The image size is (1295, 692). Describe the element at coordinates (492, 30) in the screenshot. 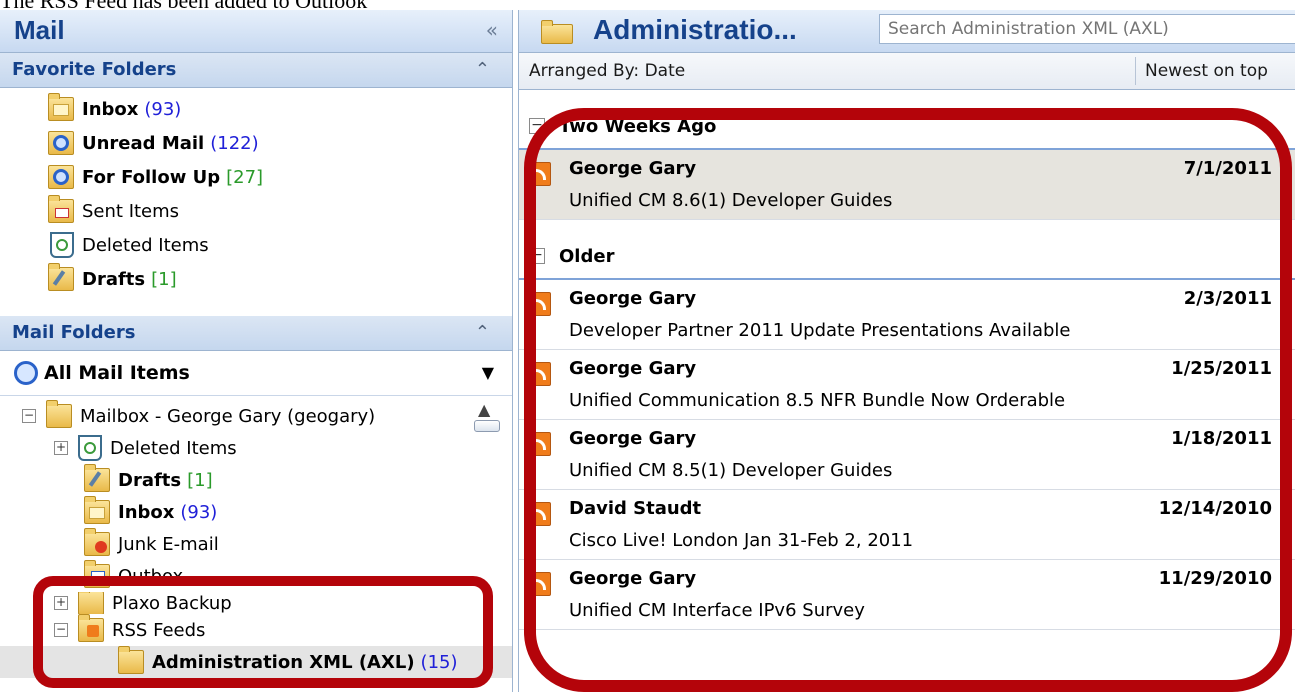

I see `collapse-nav-button: «` at that location.